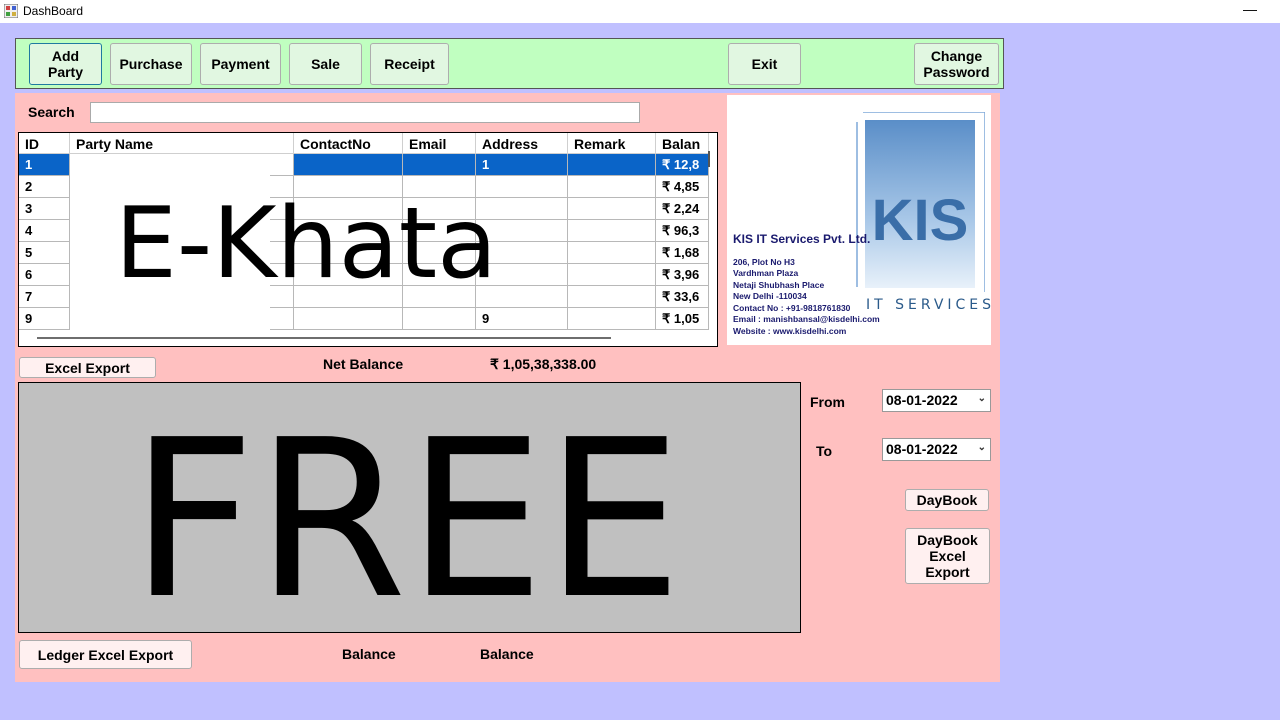  I want to click on logo-address-line: Vardhman Plaza, so click(766, 273).